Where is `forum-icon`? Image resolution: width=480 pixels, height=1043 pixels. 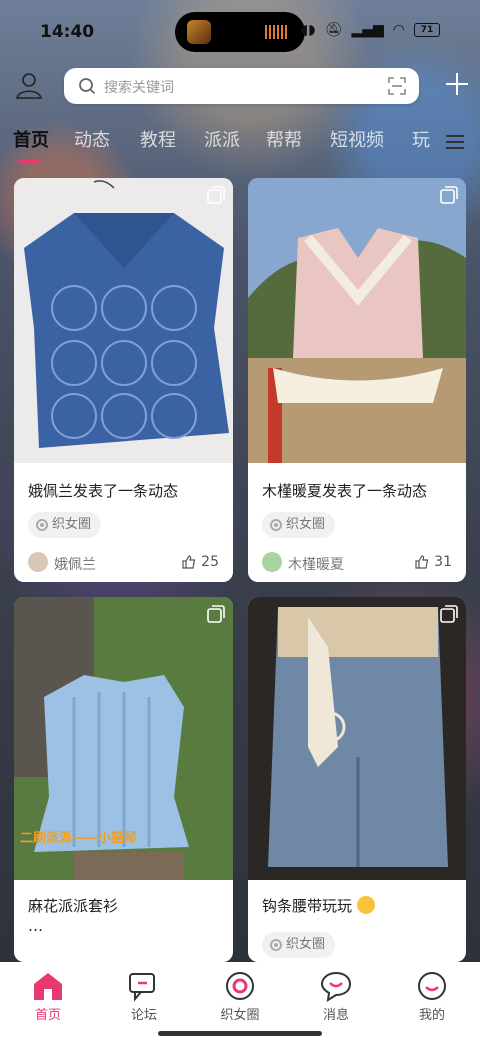
forum-icon is located at coordinates (142, 987).